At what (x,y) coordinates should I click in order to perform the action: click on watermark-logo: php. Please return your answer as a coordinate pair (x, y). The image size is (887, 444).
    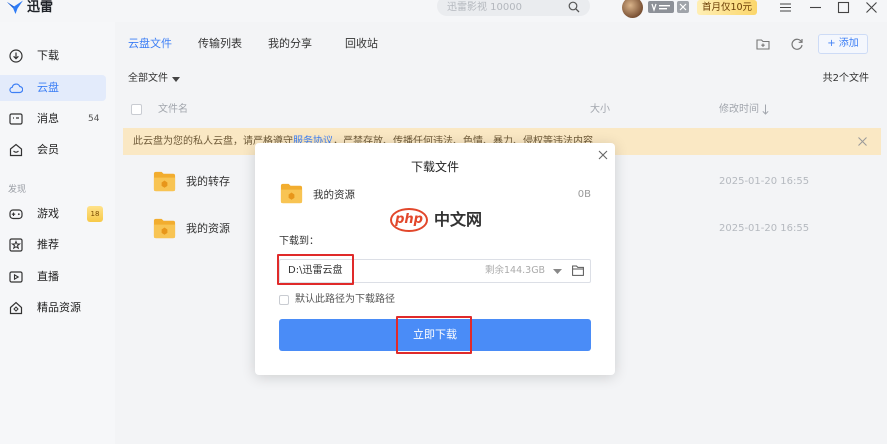
    Looking at the image, I should click on (409, 220).